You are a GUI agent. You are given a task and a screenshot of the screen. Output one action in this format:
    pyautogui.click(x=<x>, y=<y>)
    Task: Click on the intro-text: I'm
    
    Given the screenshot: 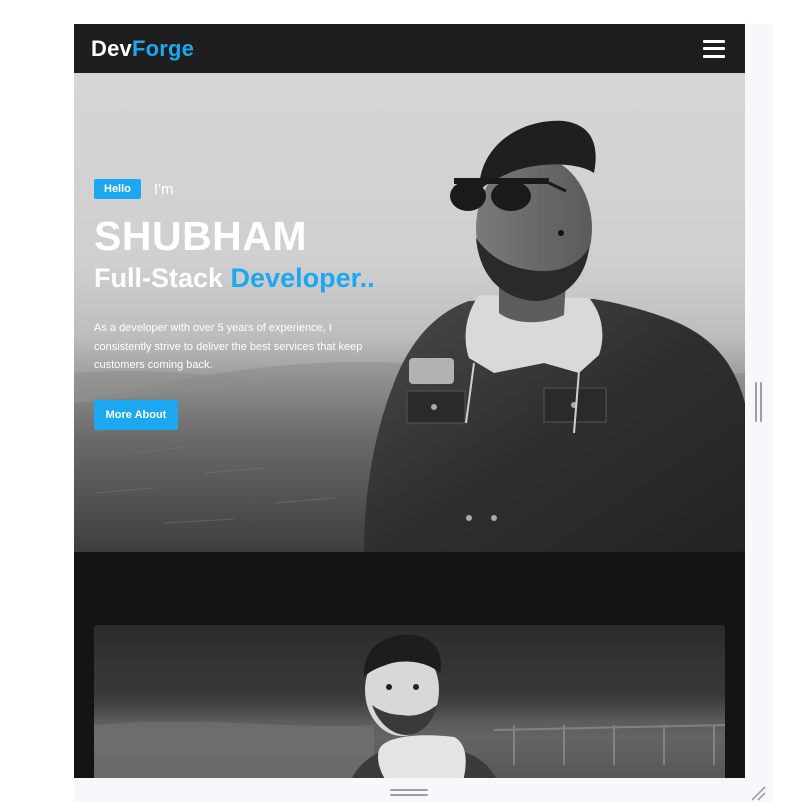 What is the action you would take?
    pyautogui.click(x=163, y=189)
    